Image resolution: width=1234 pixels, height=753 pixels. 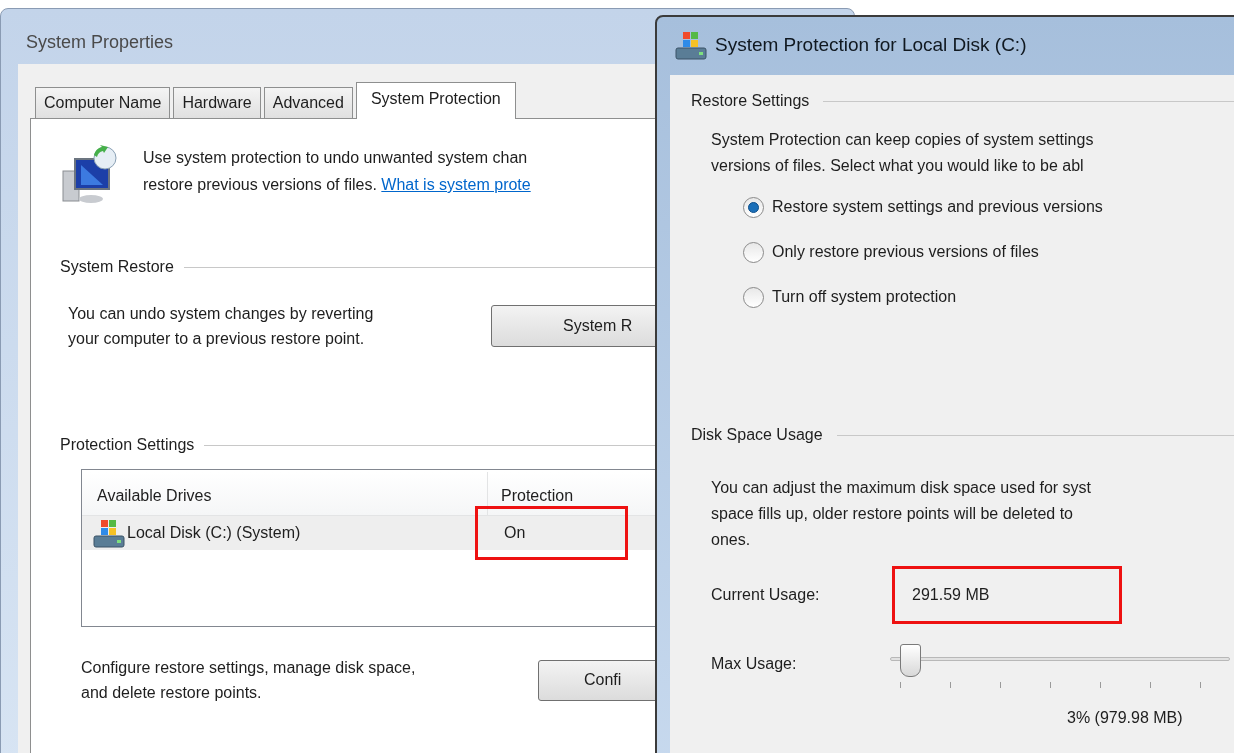 I want to click on group-heading: Disk Space Usage, so click(x=757, y=435).